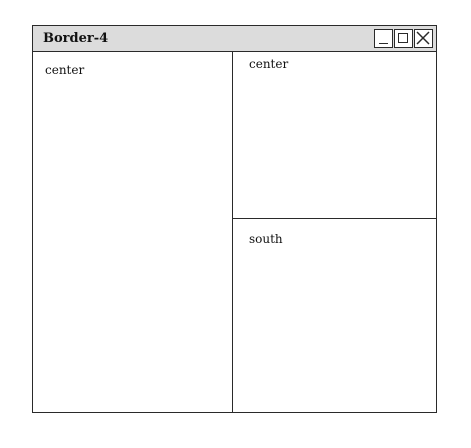 The height and width of the screenshot is (448, 471). I want to click on center-pane-label: center, so click(65, 70).